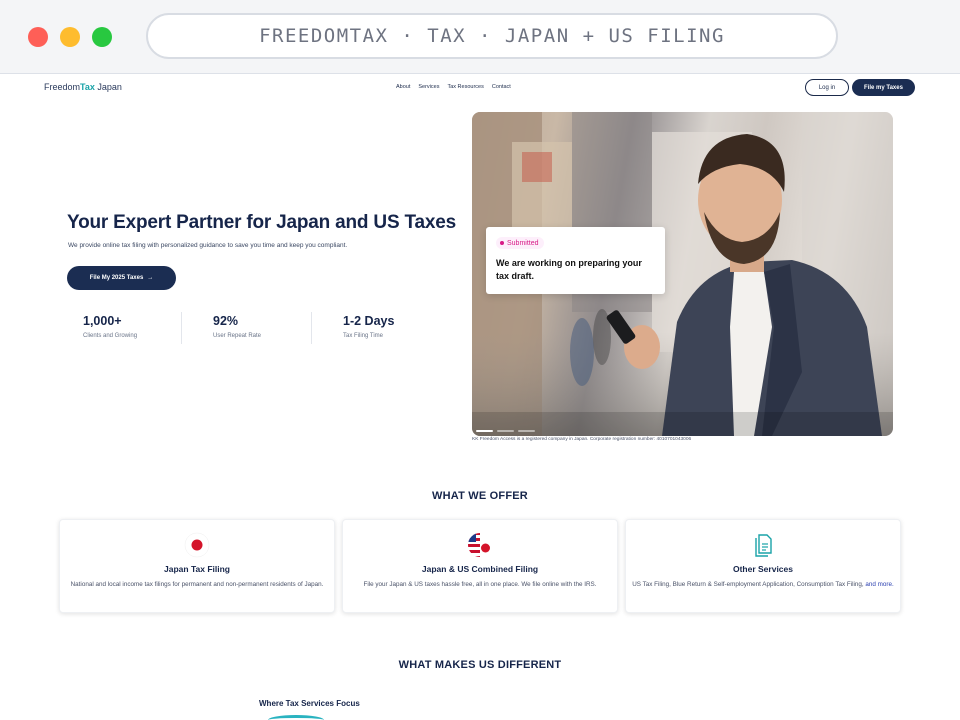  What do you see at coordinates (523, 243) in the screenshot?
I see `status-badge-label: Submitted` at bounding box center [523, 243].